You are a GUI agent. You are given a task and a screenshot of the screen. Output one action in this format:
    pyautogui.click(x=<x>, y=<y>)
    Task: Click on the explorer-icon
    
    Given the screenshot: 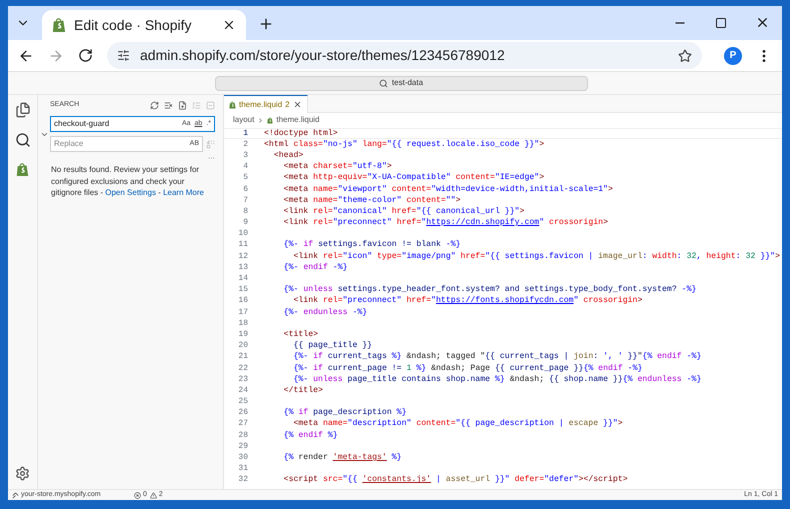 What is the action you would take?
    pyautogui.click(x=22, y=110)
    